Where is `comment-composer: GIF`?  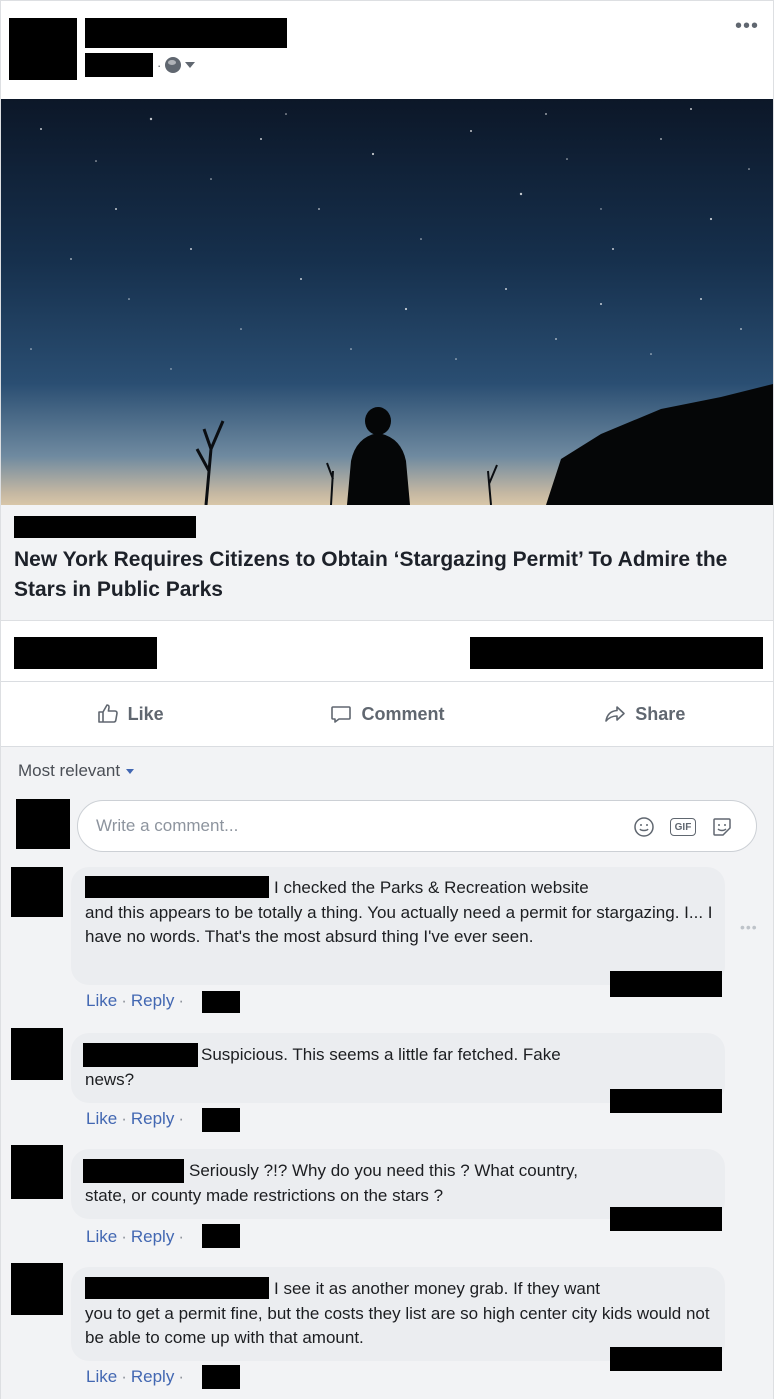 comment-composer: GIF is located at coordinates (417, 826).